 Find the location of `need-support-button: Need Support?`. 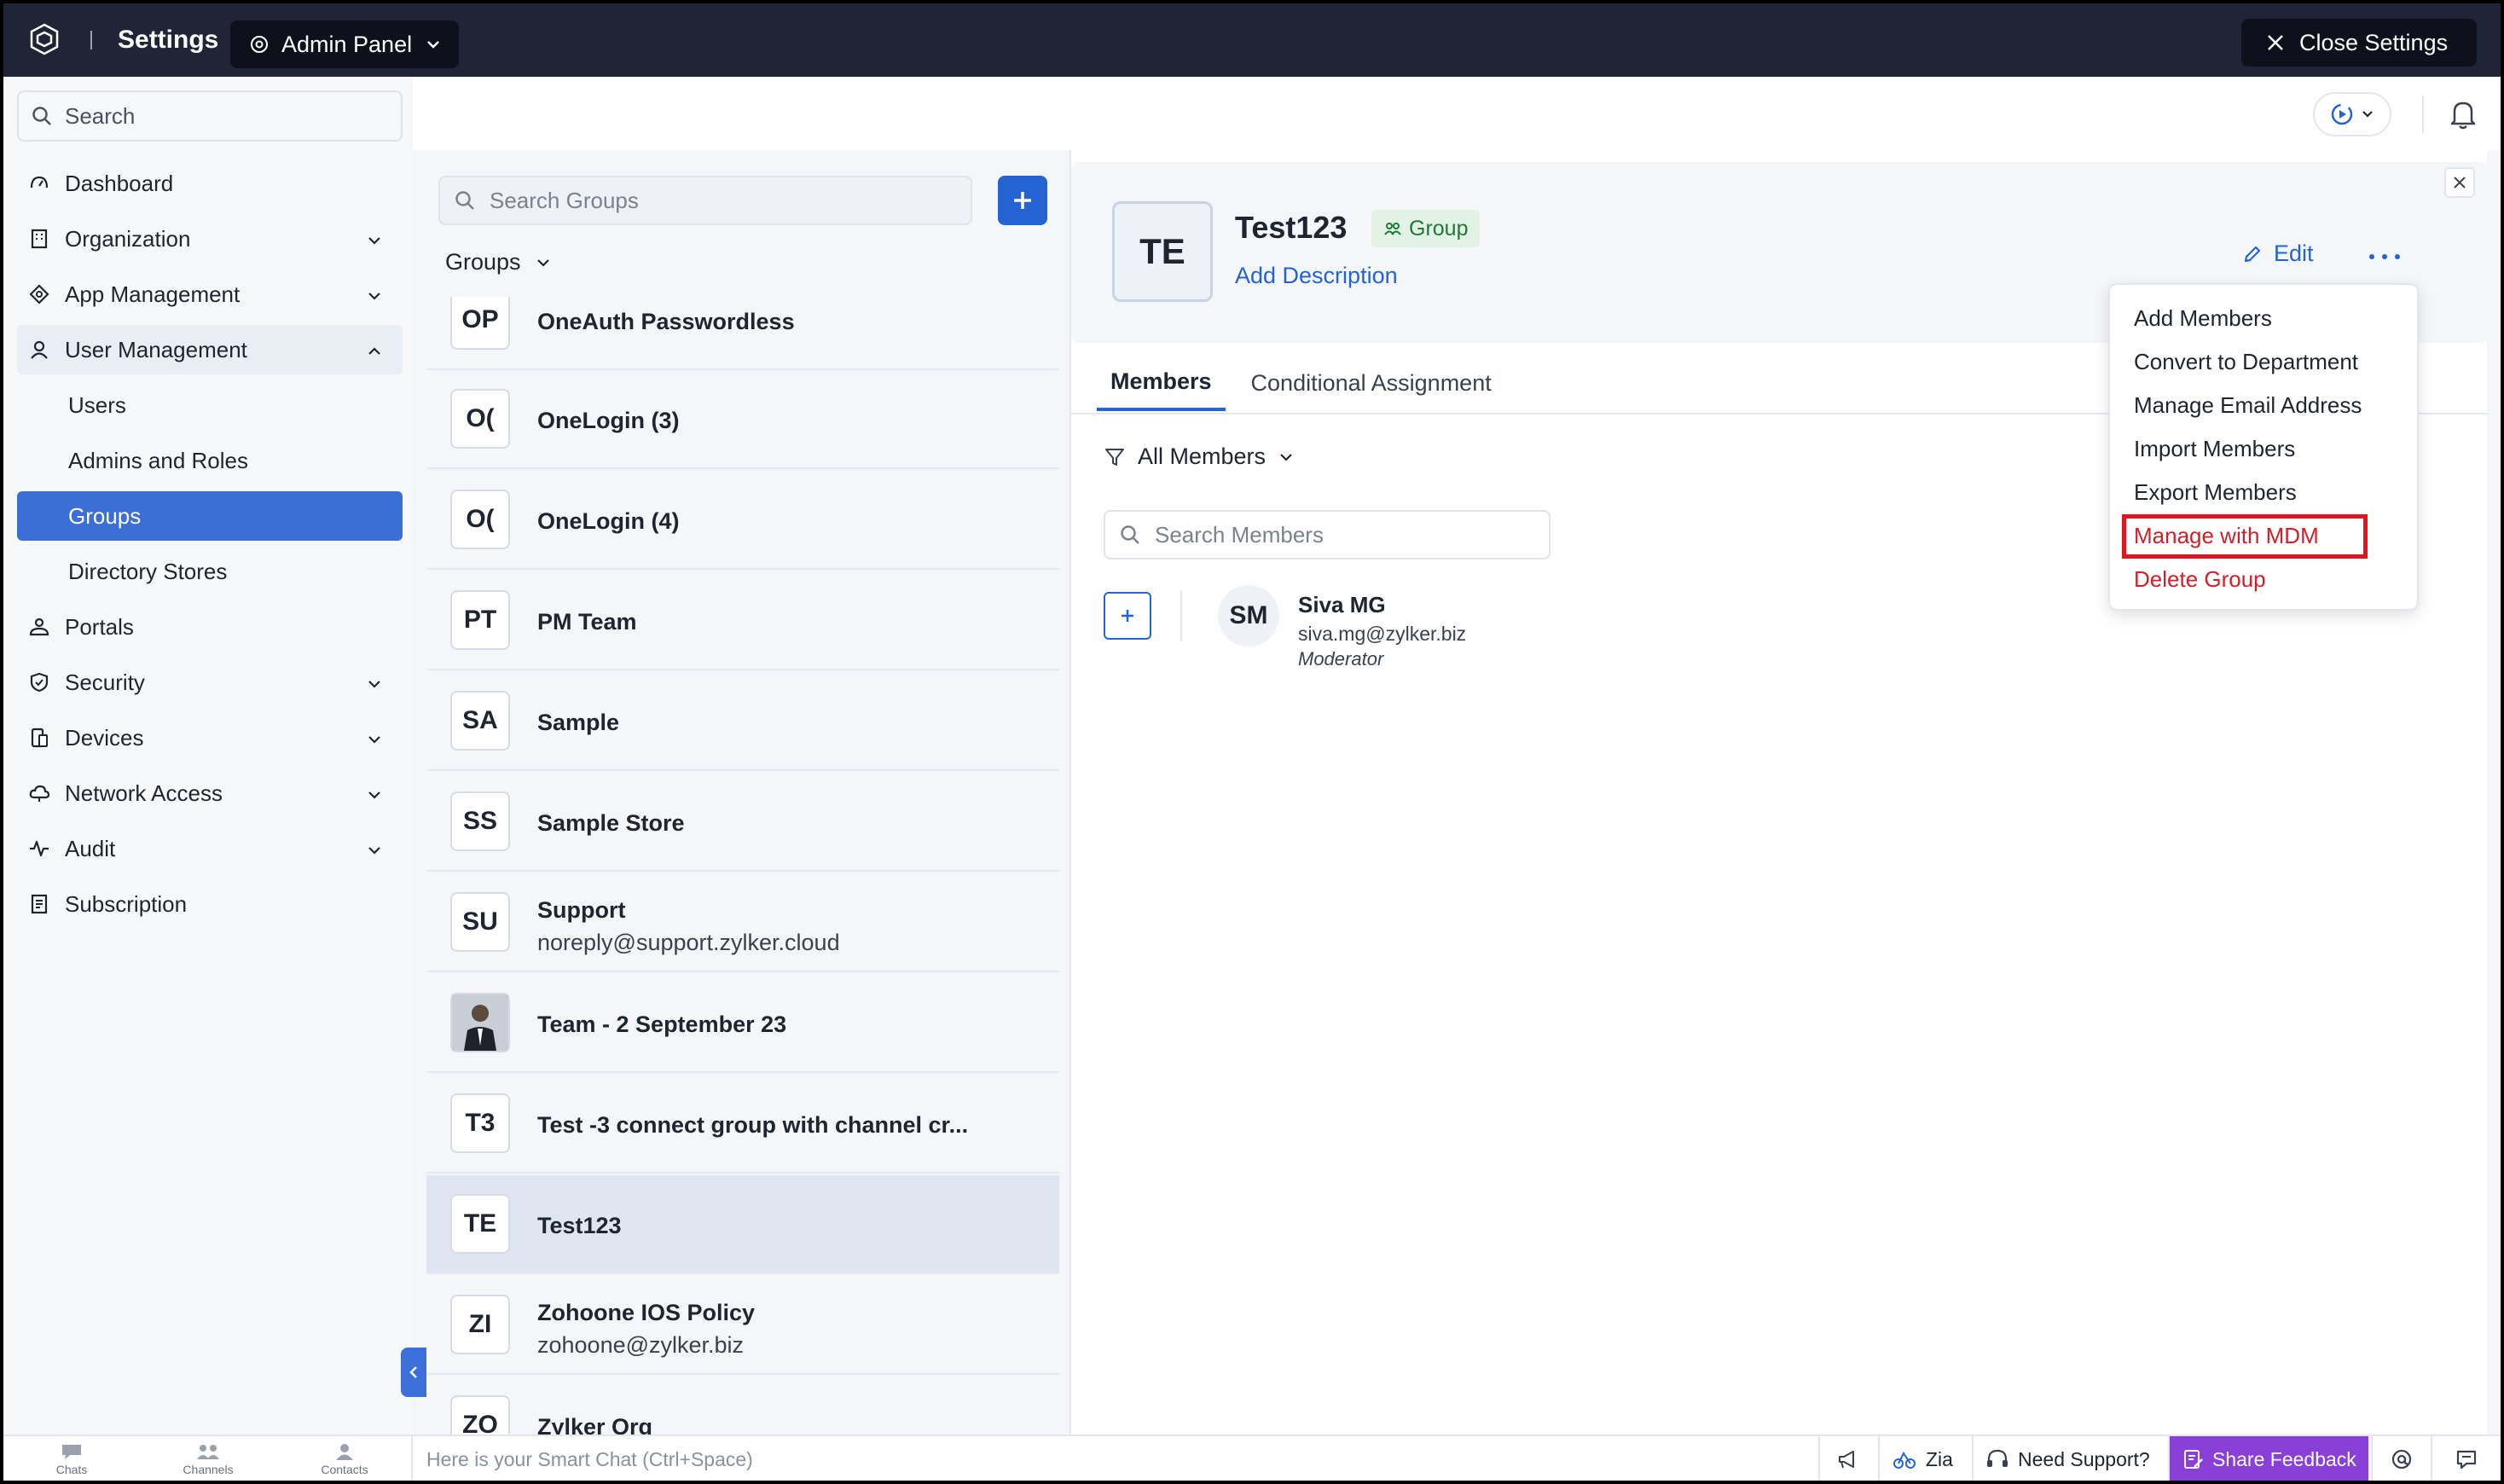

need-support-button: Need Support? is located at coordinates (2067, 1459).